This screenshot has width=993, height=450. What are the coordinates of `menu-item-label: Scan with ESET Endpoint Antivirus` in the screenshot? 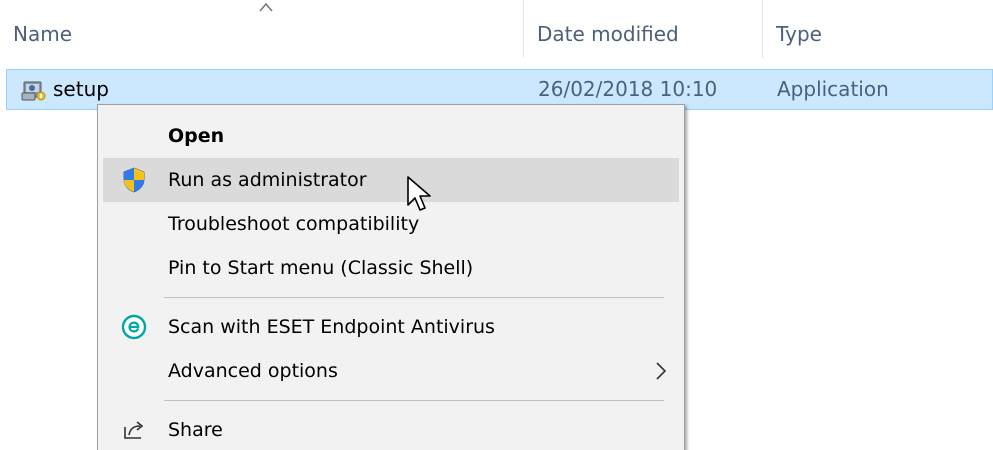 It's located at (331, 327).